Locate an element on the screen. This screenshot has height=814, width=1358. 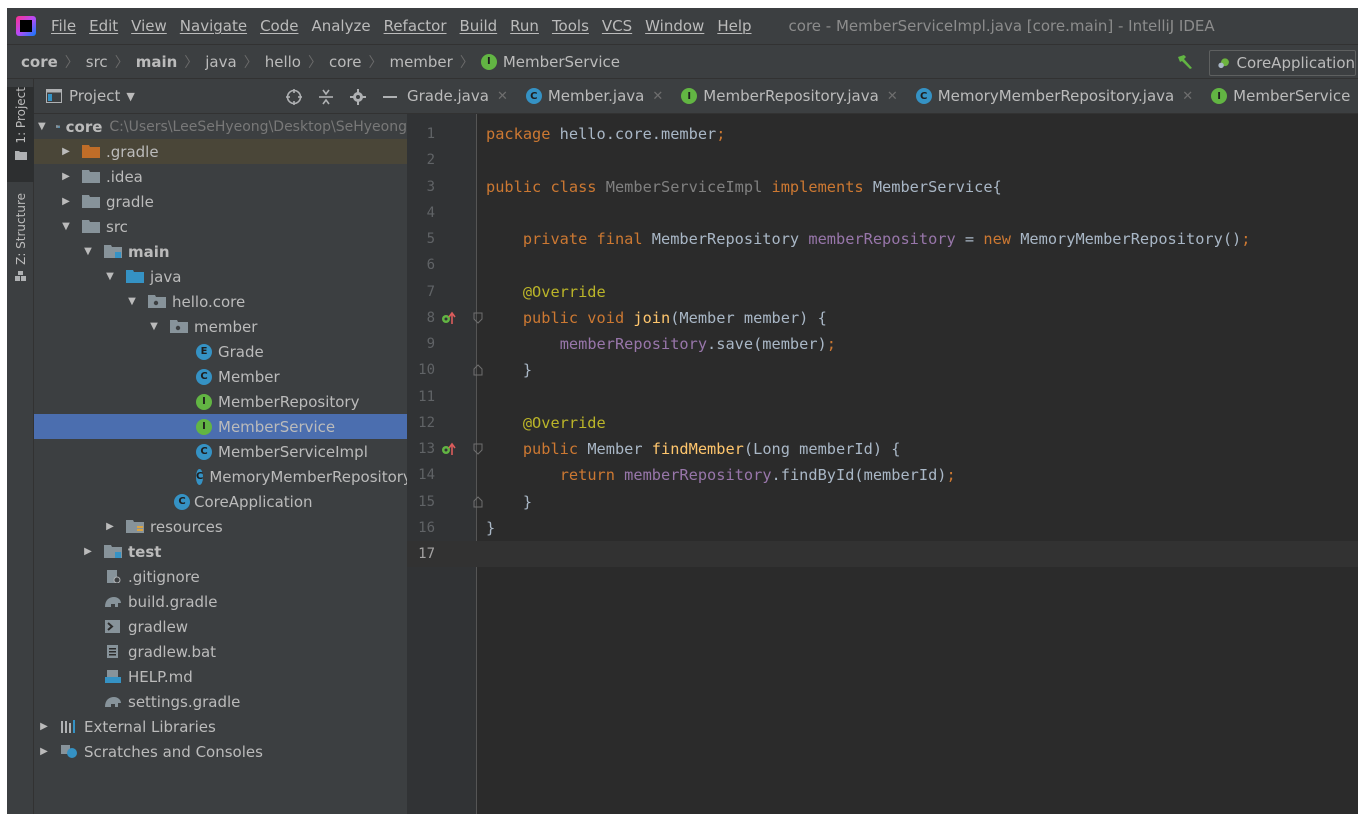
menu-build: Build is located at coordinates (479, 26).